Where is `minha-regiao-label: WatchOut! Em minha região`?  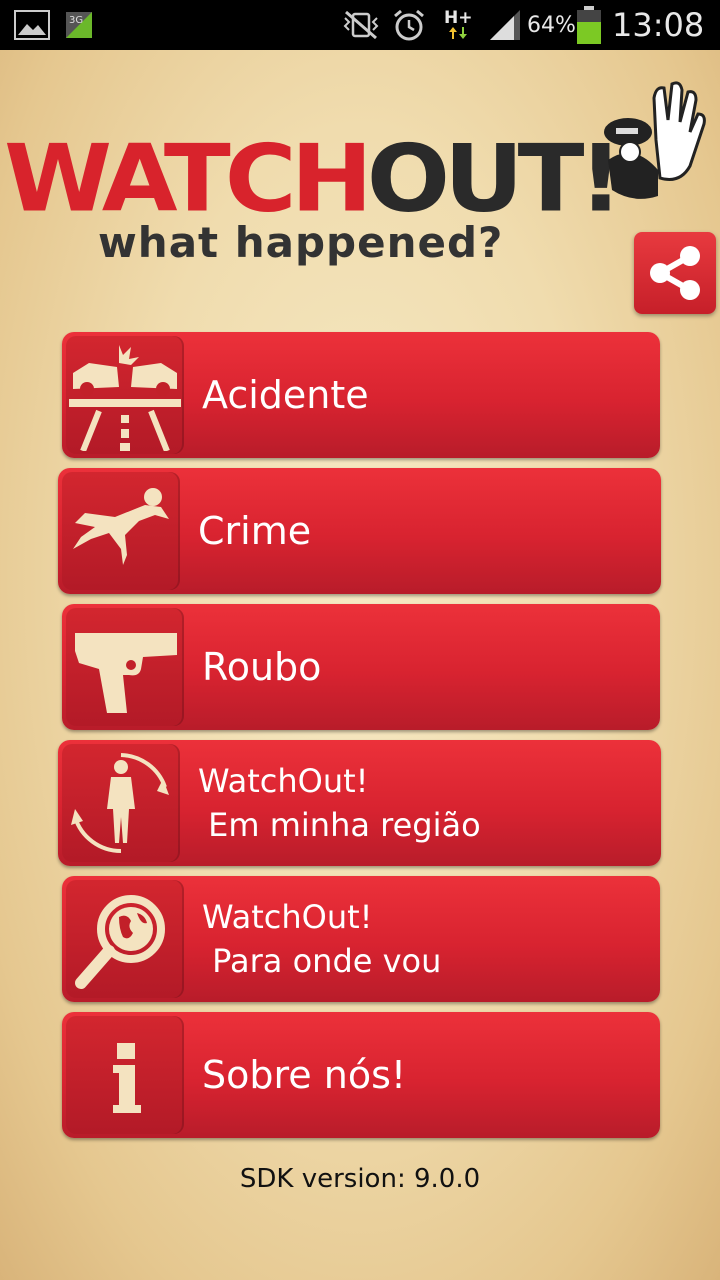 minha-regiao-label: WatchOut! Em minha região is located at coordinates (339, 803).